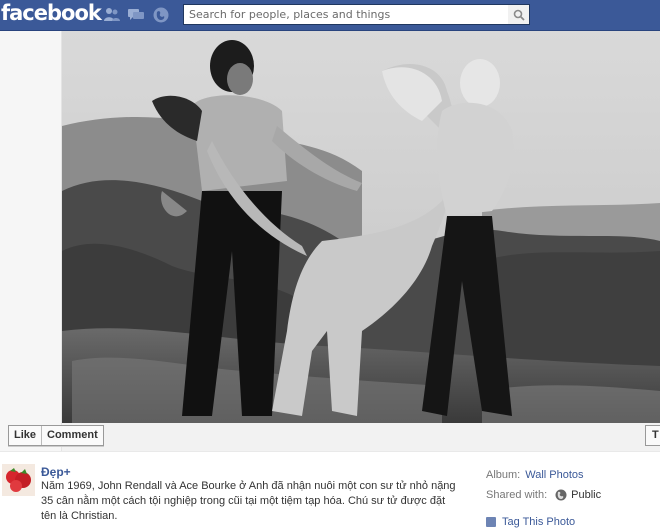 The height and width of the screenshot is (528, 660). I want to click on stage-left-margin, so click(31, 241).